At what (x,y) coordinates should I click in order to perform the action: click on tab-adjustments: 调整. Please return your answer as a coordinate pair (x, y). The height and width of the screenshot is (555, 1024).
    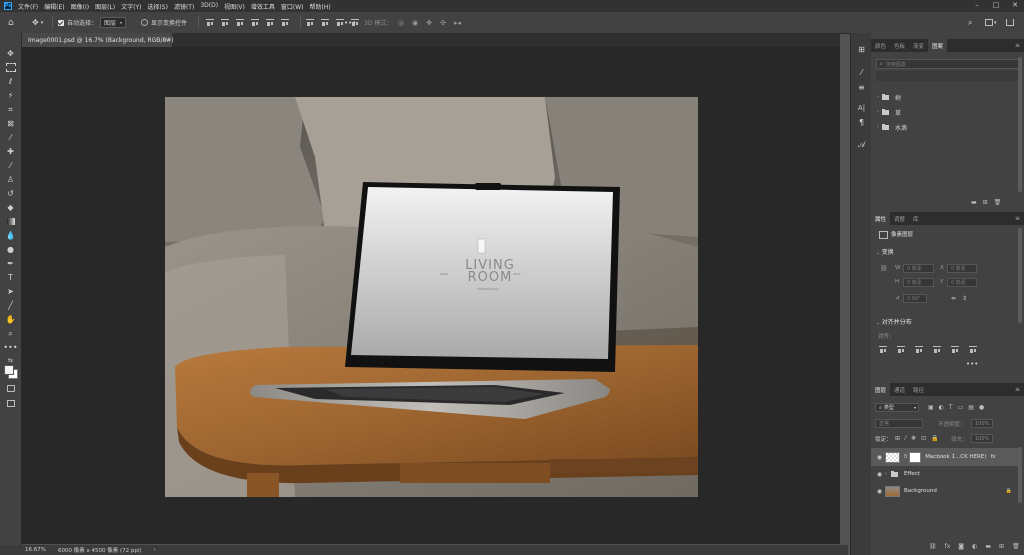
    Looking at the image, I should click on (899, 218).